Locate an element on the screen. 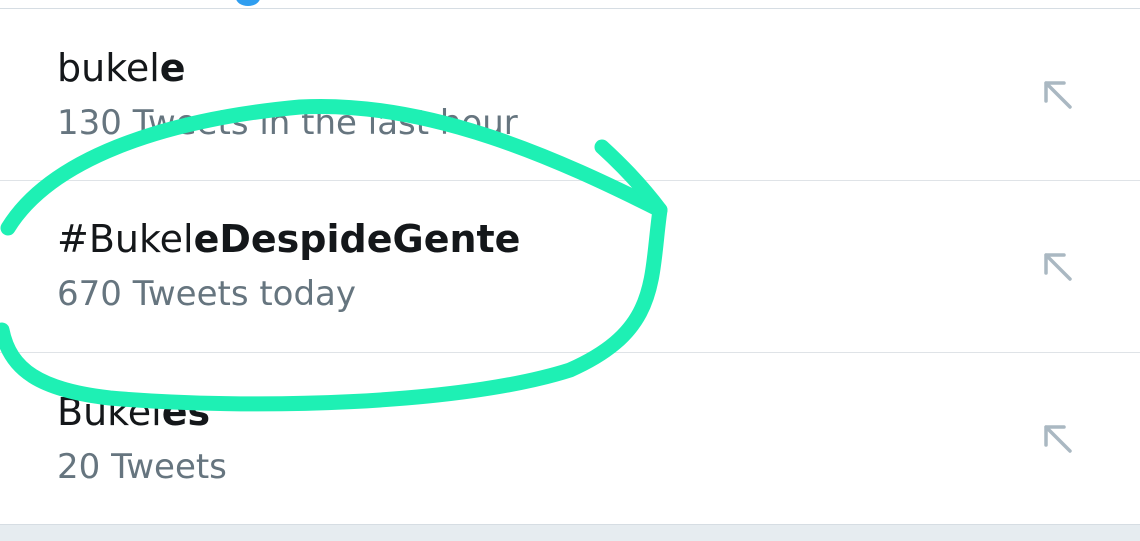 This screenshot has width=1140, height=541. trend-tweet-count: 670 Tweets today is located at coordinates (207, 294).